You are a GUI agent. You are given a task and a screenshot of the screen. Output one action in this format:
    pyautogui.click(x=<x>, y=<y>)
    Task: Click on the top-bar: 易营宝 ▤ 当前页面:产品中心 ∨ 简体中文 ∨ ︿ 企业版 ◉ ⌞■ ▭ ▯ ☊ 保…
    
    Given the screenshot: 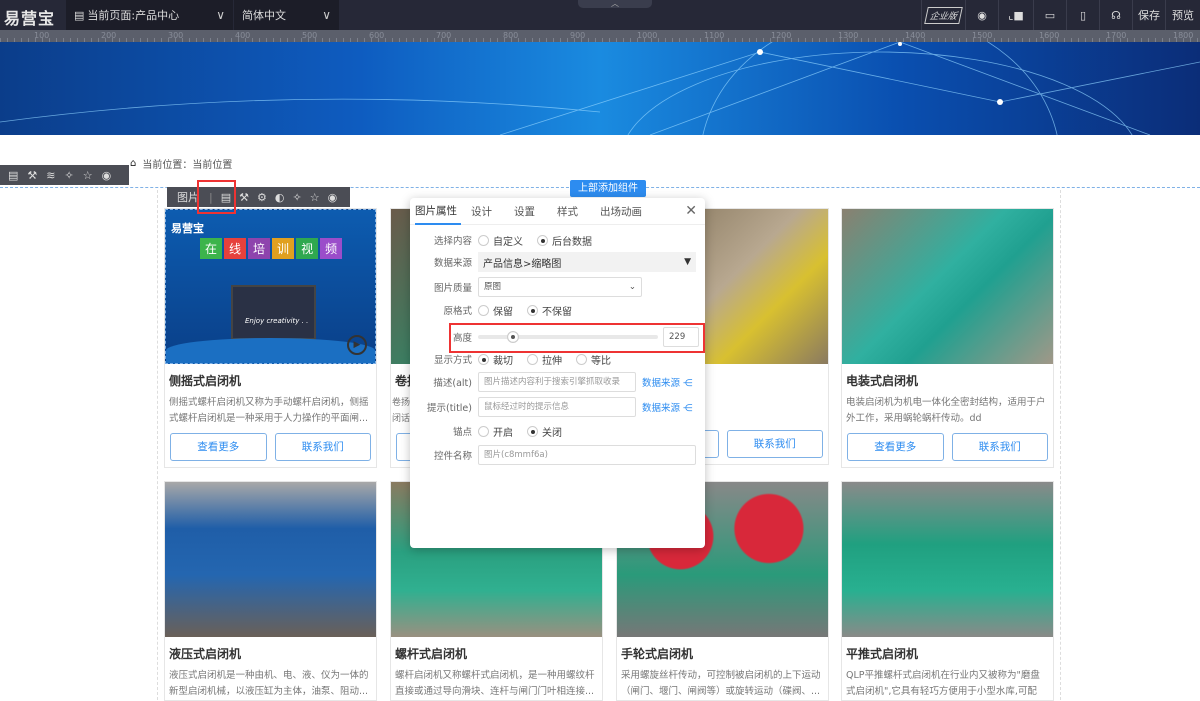 What is the action you would take?
    pyautogui.click(x=600, y=15)
    